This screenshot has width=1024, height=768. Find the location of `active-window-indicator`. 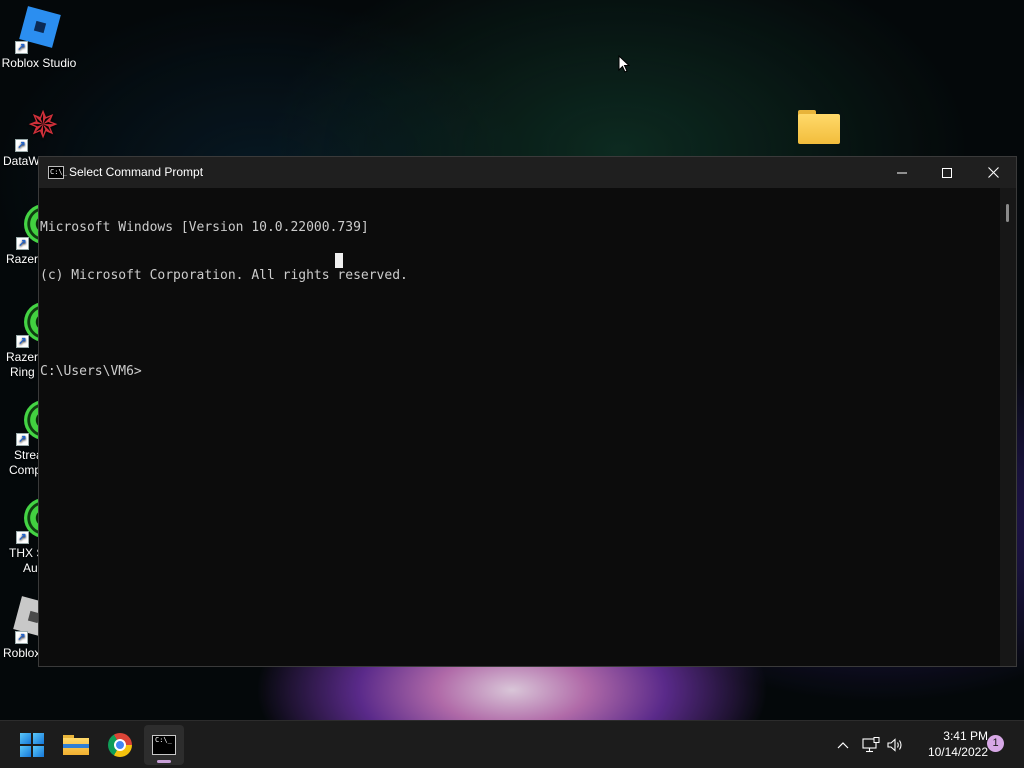

active-window-indicator is located at coordinates (164, 761).